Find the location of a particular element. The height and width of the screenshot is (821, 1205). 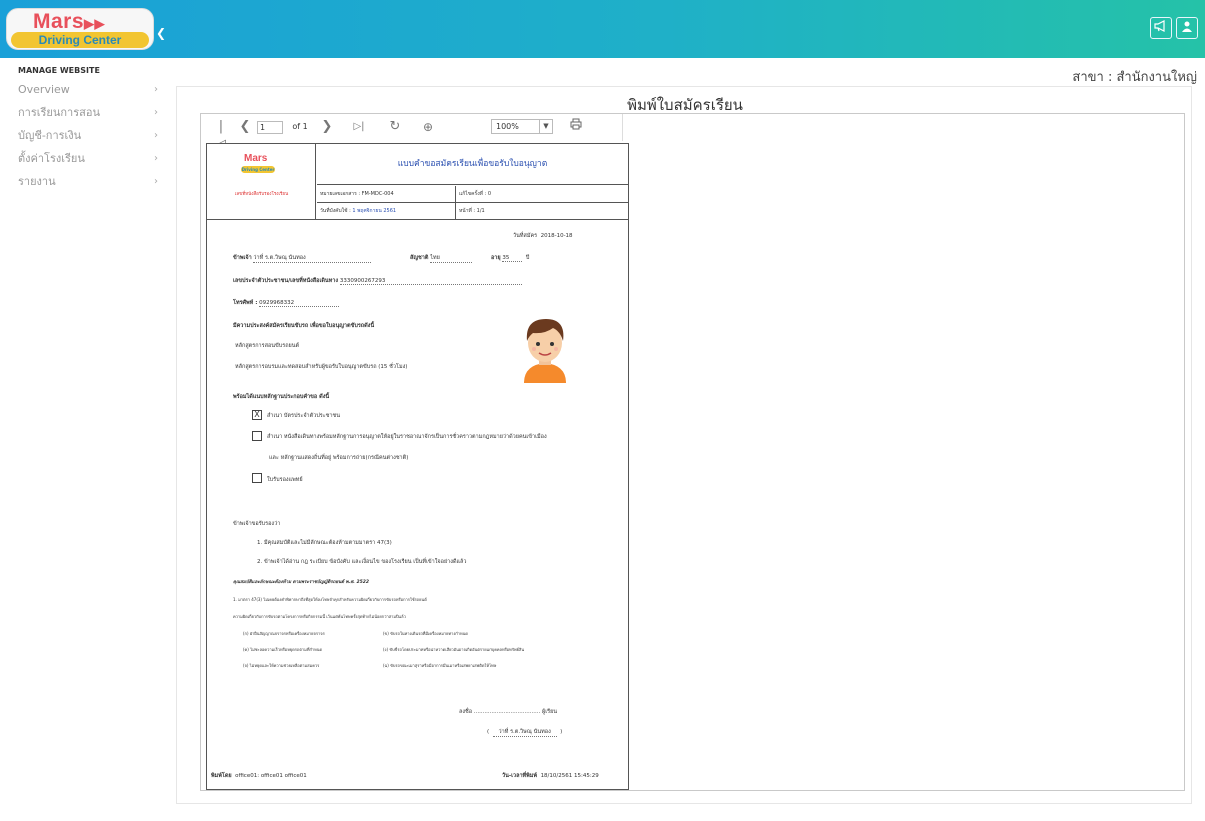

sidebar-item-teaching: การเรียนการสอน › is located at coordinates (88, 113).